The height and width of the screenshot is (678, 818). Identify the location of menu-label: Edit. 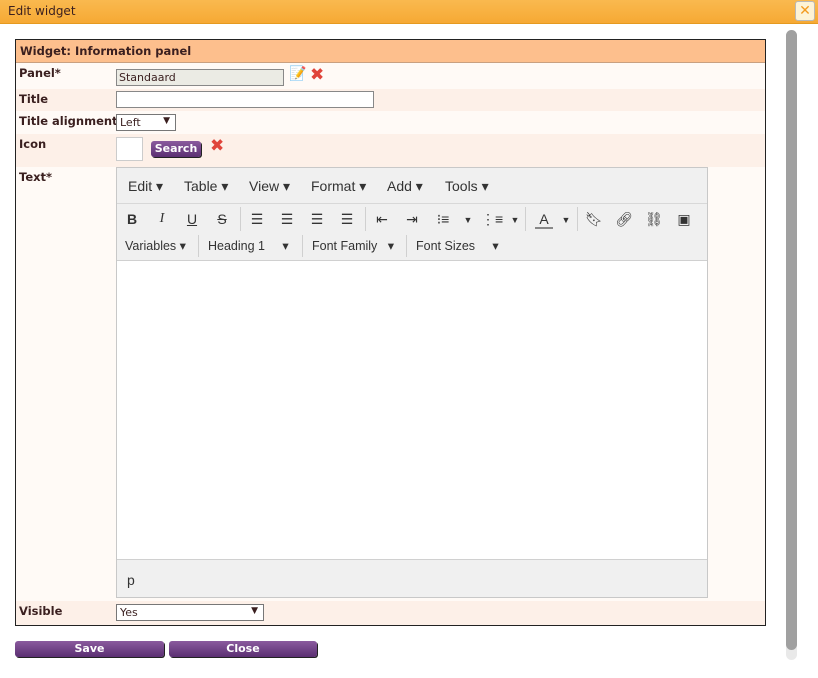
(140, 186).